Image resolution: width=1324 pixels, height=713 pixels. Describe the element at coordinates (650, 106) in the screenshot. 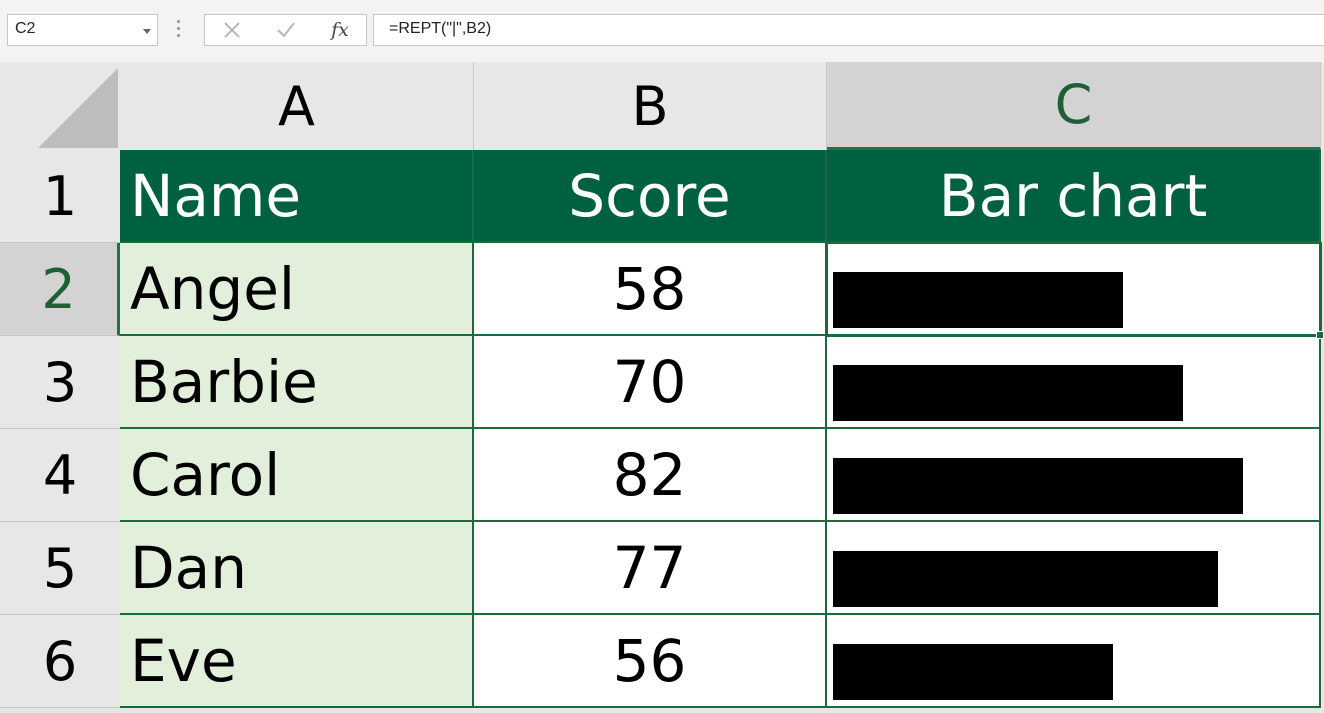

I see `column-header-b: B` at that location.